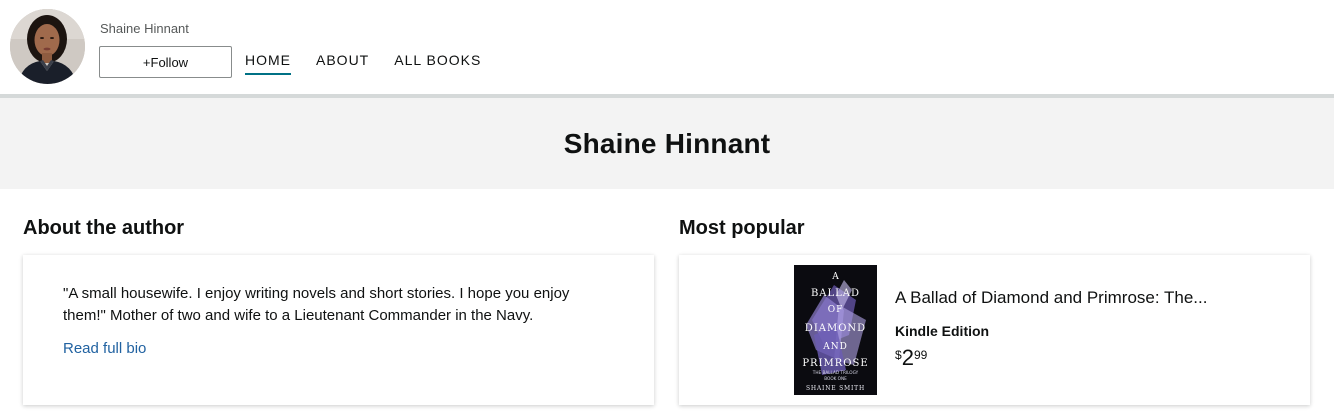 The width and height of the screenshot is (1334, 415). I want to click on cover-line-6: PRIMROSE, so click(835, 363).